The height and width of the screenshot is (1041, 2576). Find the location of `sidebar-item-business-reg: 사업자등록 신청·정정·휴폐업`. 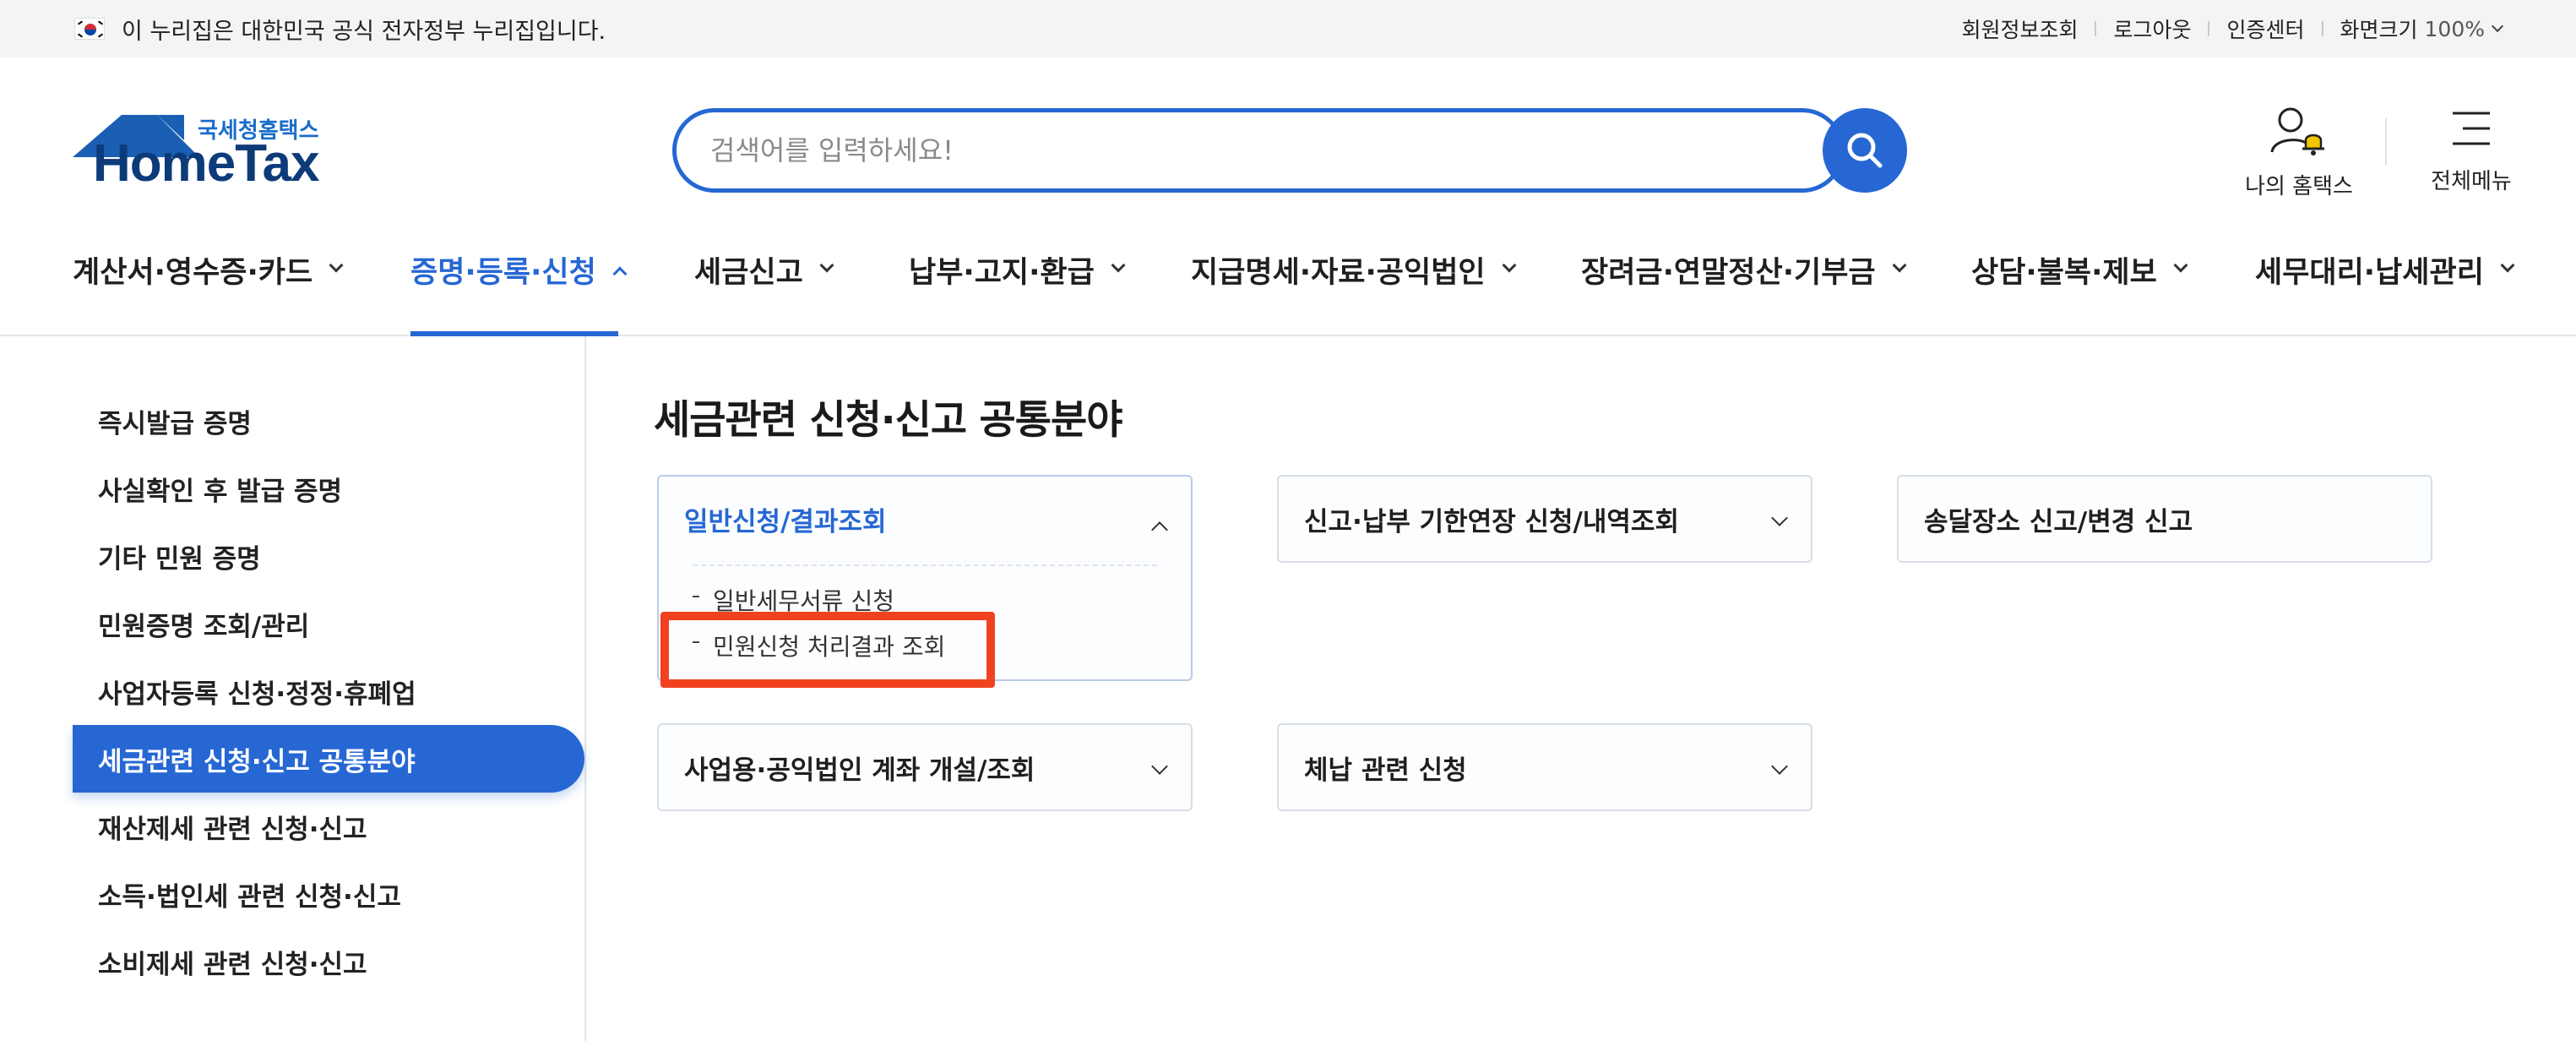

sidebar-item-business-reg: 사업자등록 신청·정정·휴폐업 is located at coordinates (328, 691).